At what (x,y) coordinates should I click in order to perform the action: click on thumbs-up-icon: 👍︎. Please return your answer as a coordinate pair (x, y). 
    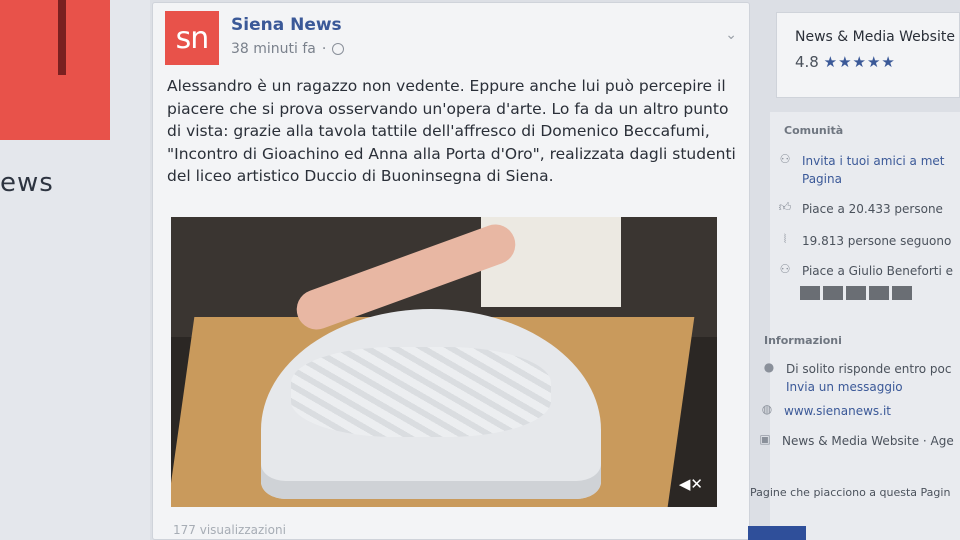
    Looking at the image, I should click on (785, 207).